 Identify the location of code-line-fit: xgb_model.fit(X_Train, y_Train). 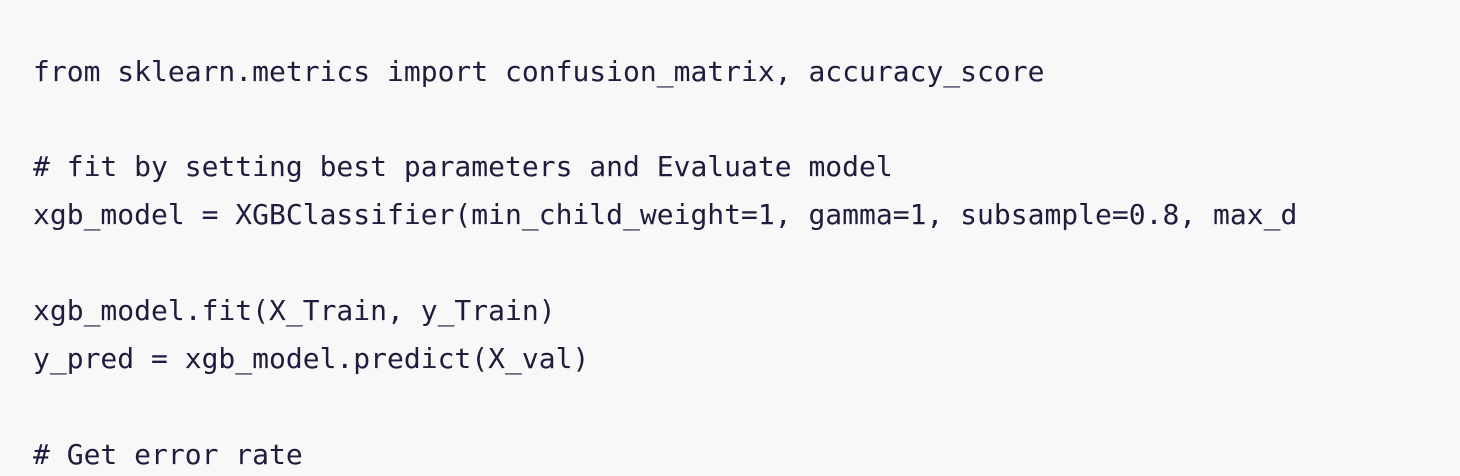
(294, 310).